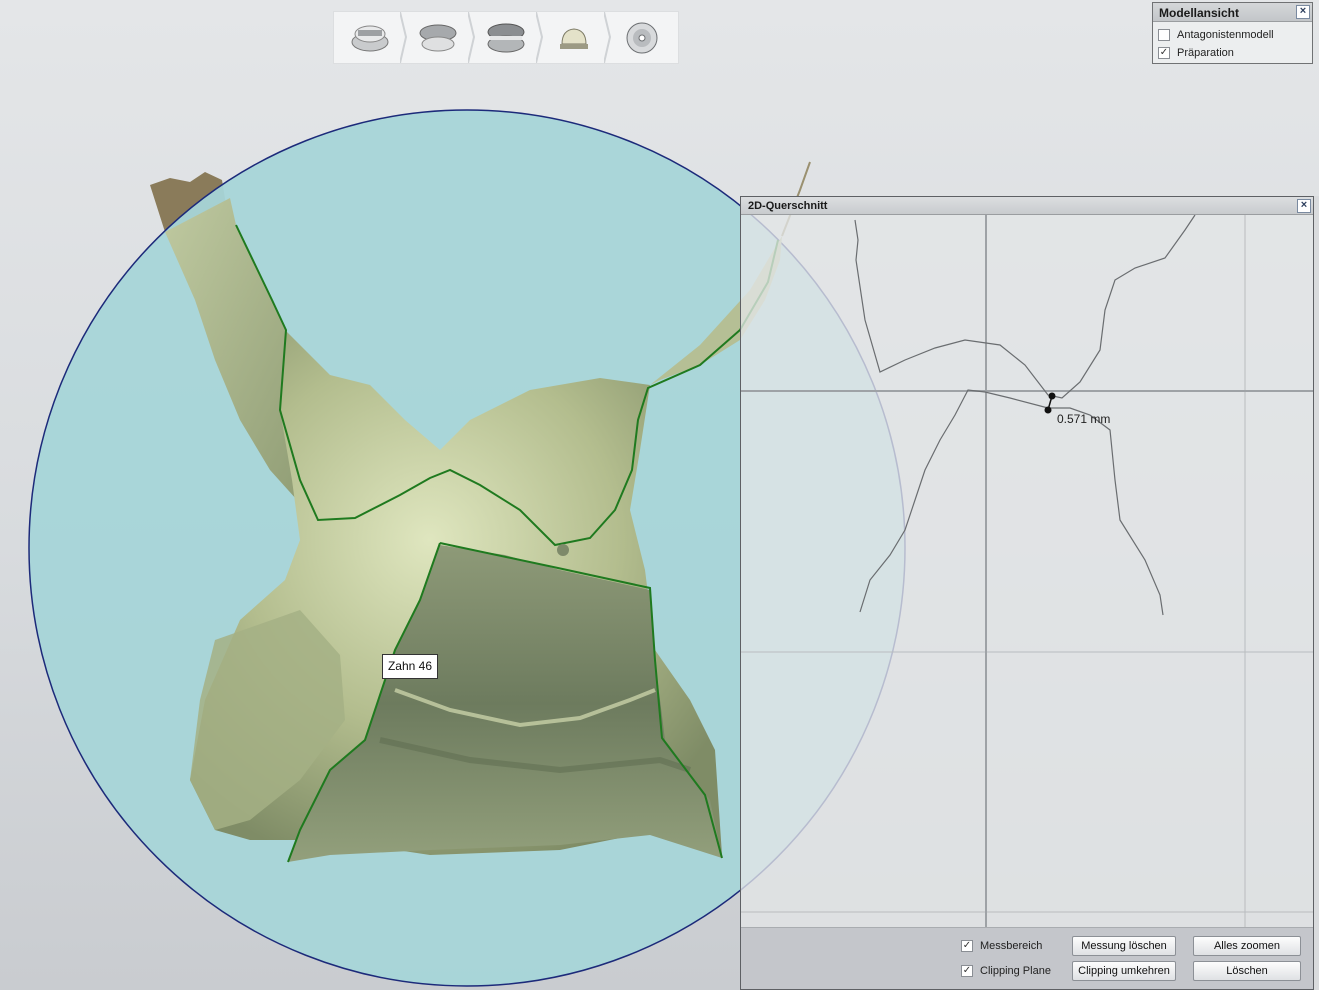  Describe the element at coordinates (1225, 35) in the screenshot. I see `antagonist-model-label: Antagonistenmodell` at that location.